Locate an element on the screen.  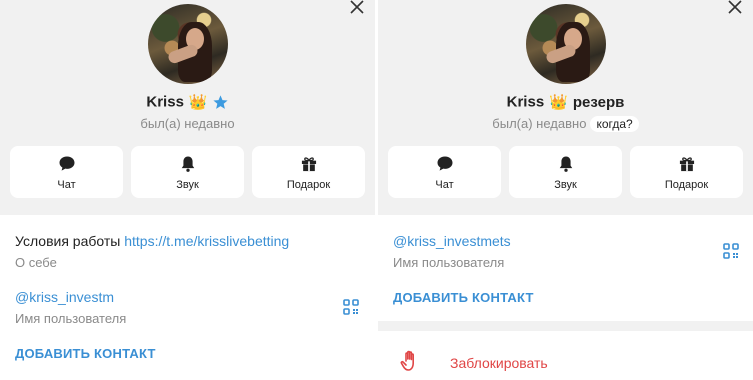
star-icon is located at coordinates (220, 102).